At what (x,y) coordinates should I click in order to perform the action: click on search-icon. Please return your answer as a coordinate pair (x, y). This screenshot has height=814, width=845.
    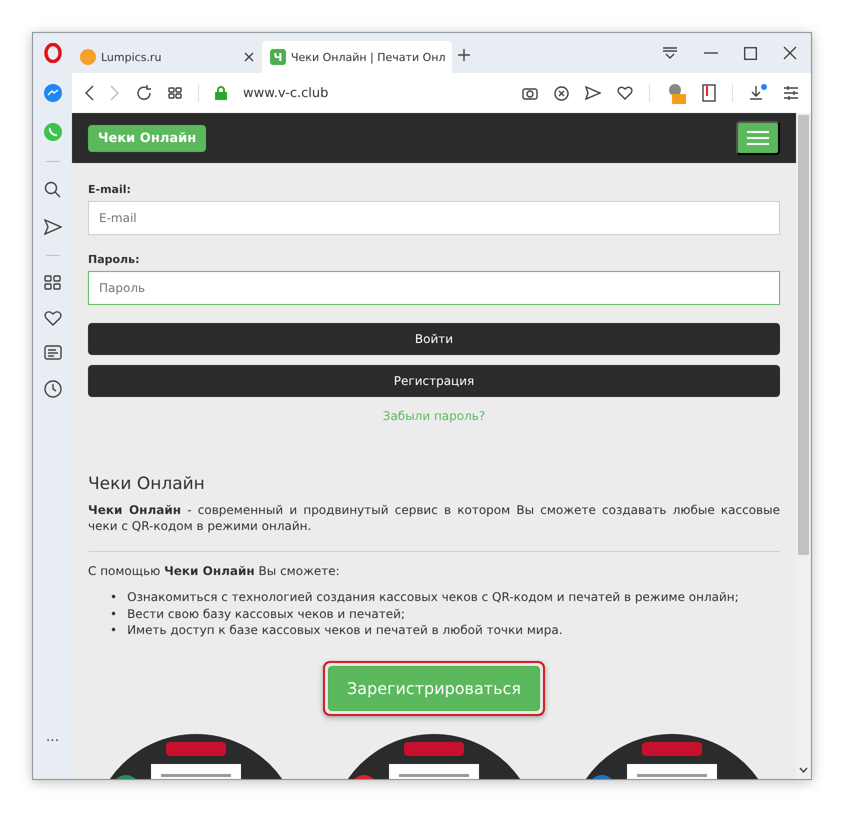
    Looking at the image, I should click on (53, 190).